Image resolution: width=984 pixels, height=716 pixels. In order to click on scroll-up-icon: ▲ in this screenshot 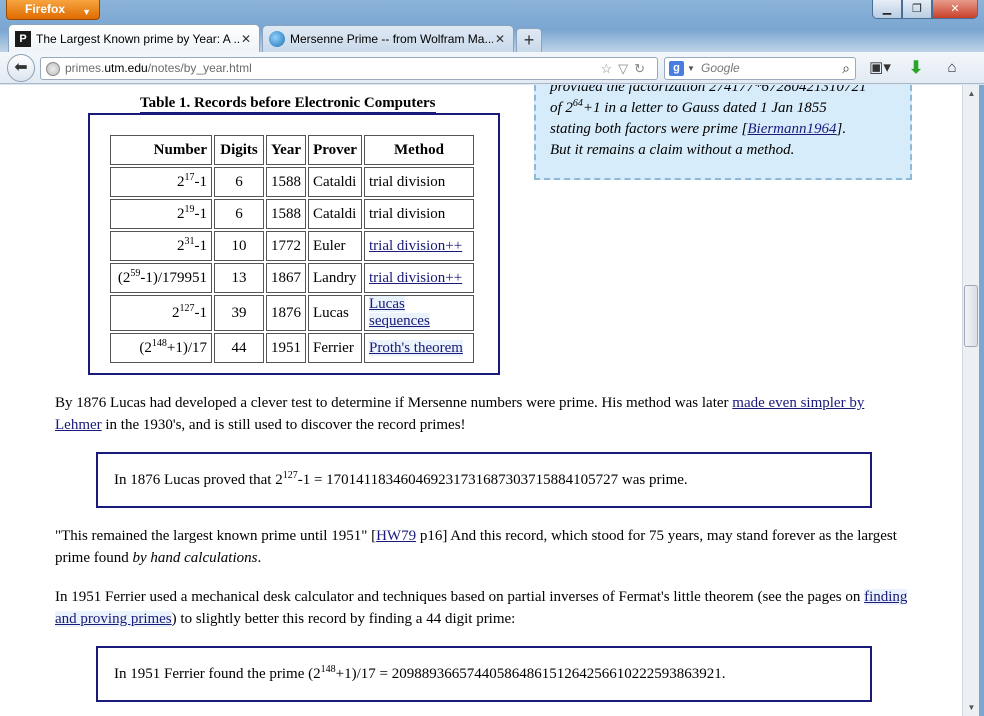, I will do `click(971, 93)`.